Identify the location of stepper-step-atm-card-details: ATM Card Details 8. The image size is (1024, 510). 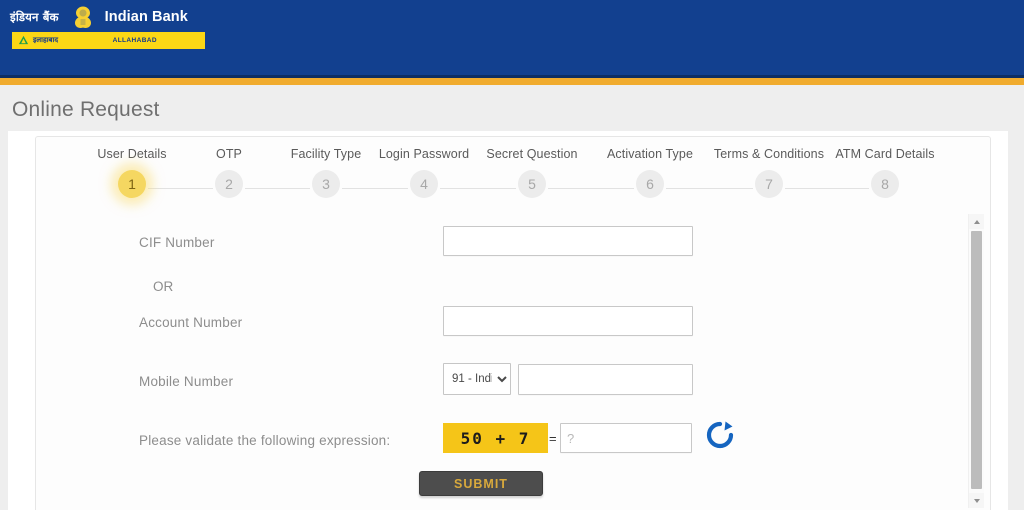
(885, 172).